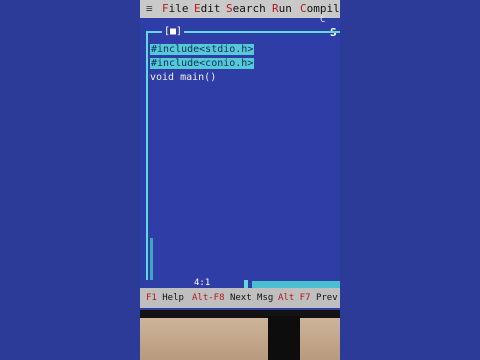 This screenshot has width=480, height=360. I want to click on hint-next-msg: Alt-F8 Next Msg, so click(232, 298).